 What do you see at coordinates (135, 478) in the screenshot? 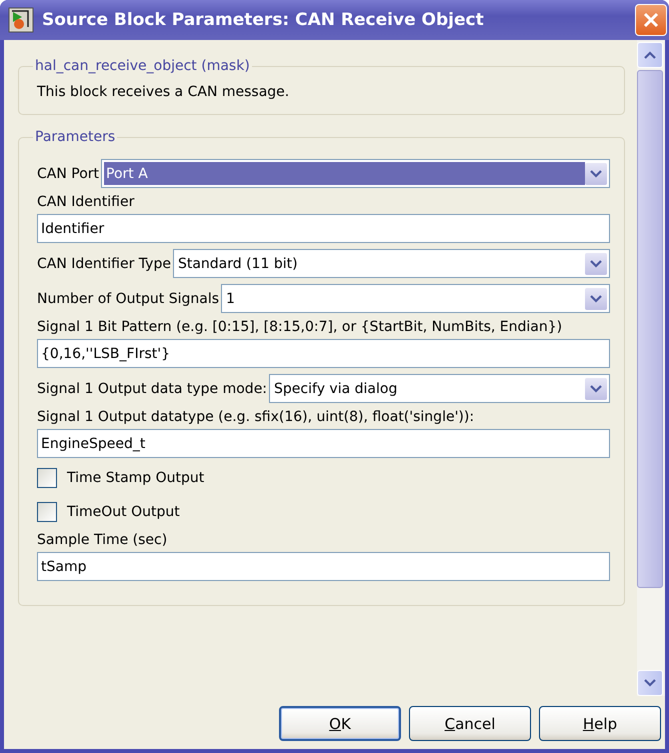
I see `checkbox-label: Time Stamp Output` at bounding box center [135, 478].